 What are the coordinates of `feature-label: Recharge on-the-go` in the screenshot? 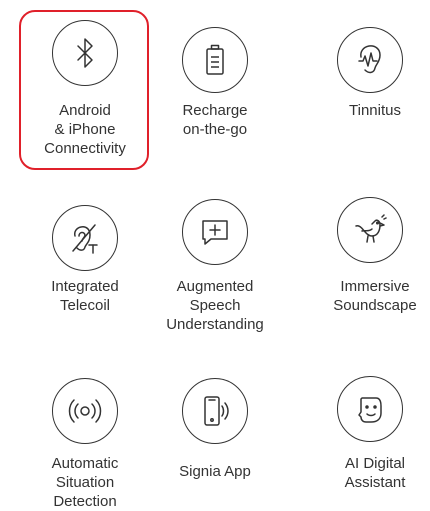 It's located at (215, 120).